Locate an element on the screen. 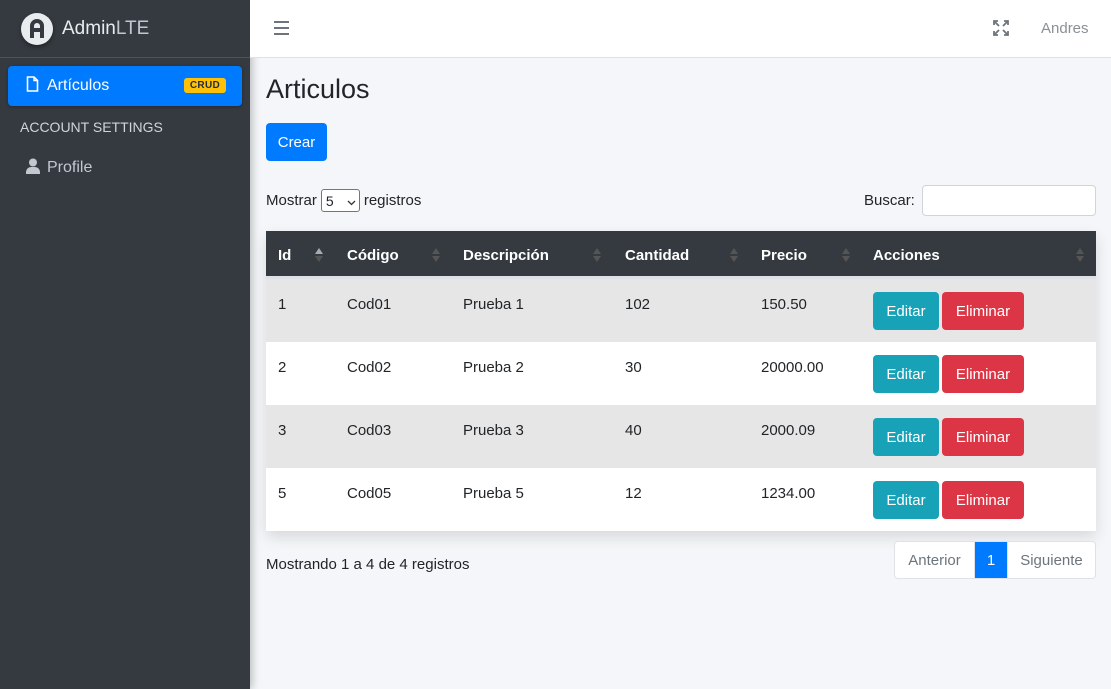 This screenshot has width=1111, height=689. file-icon is located at coordinates (32, 86).